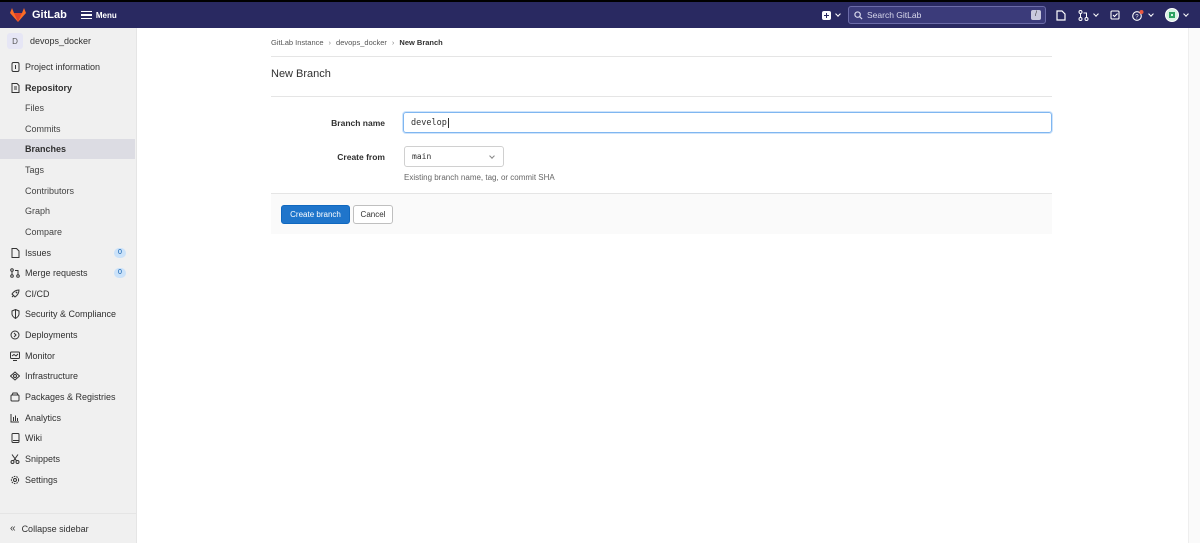 The width and height of the screenshot is (1200, 543). What do you see at coordinates (297, 42) in the screenshot?
I see `breadcrumb-item-instance: GitLab Instance` at bounding box center [297, 42].